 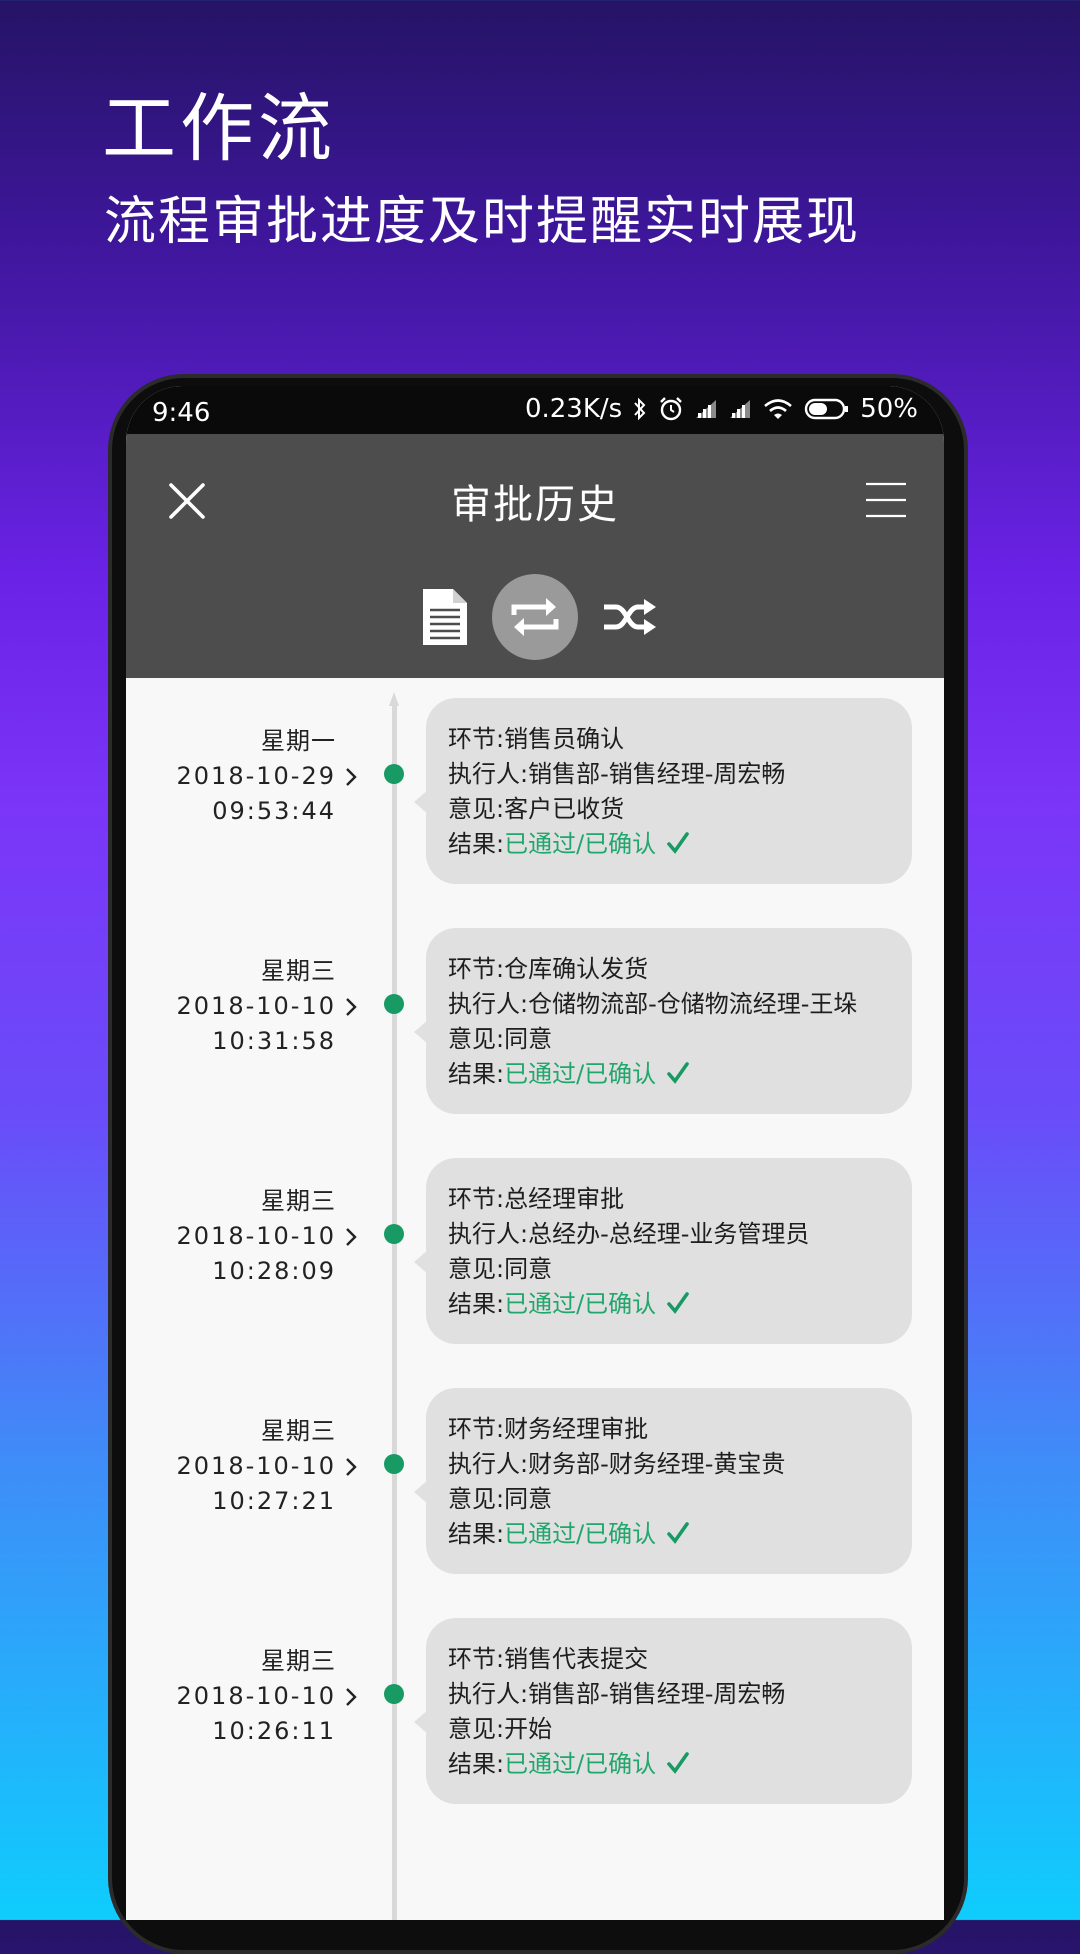 What do you see at coordinates (778, 409) in the screenshot?
I see `wifi-icon` at bounding box center [778, 409].